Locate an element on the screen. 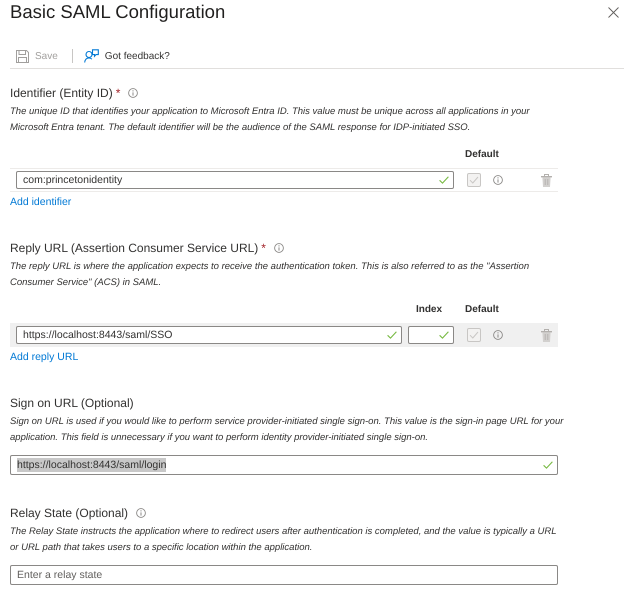 This screenshot has height=601, width=624. text-field: Enter a relay state is located at coordinates (284, 575).